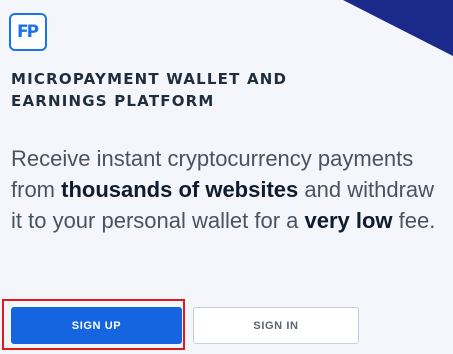 The image size is (453, 354). I want to click on corner-triangle-shape, so click(398, 28).